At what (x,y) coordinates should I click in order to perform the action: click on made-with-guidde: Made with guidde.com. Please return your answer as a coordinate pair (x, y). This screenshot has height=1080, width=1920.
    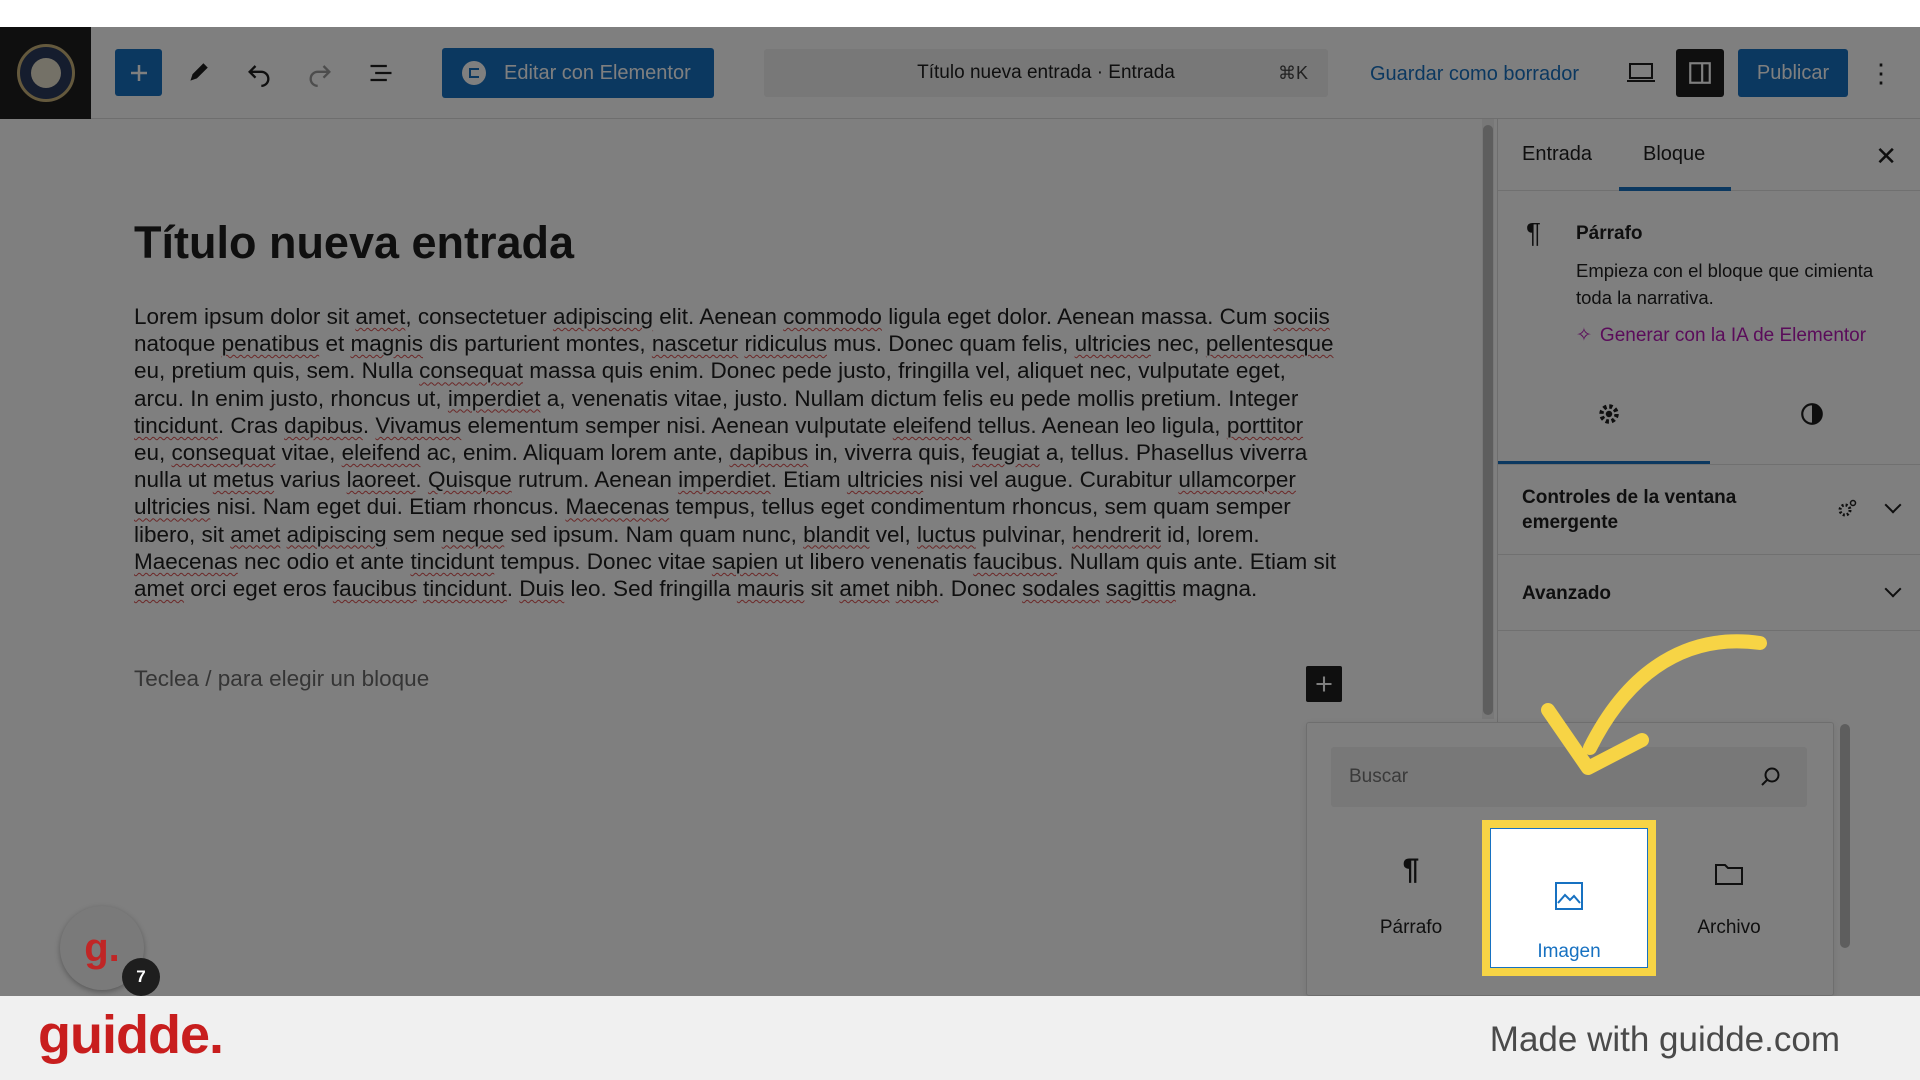
    Looking at the image, I should click on (1664, 1039).